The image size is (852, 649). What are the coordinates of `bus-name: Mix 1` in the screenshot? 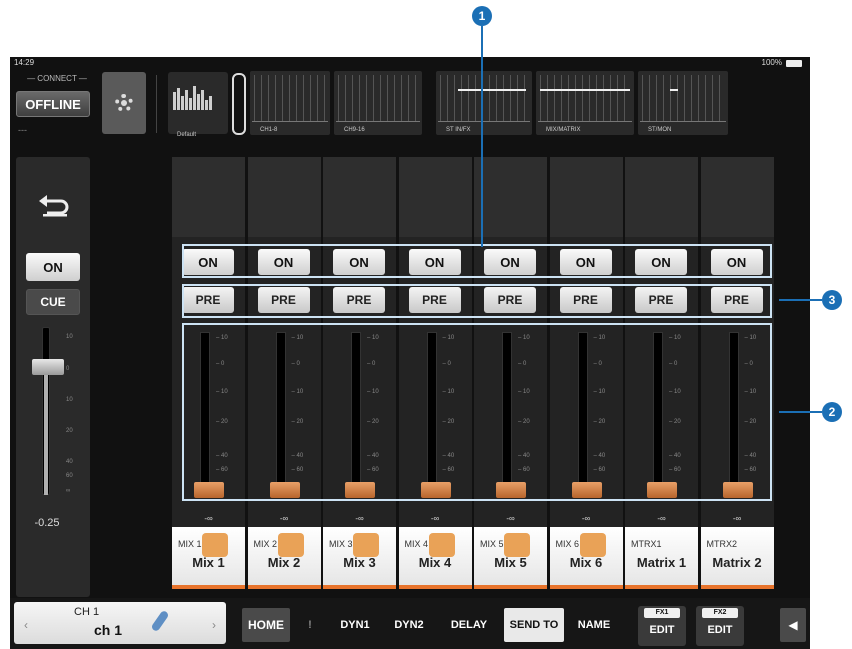 It's located at (208, 562).